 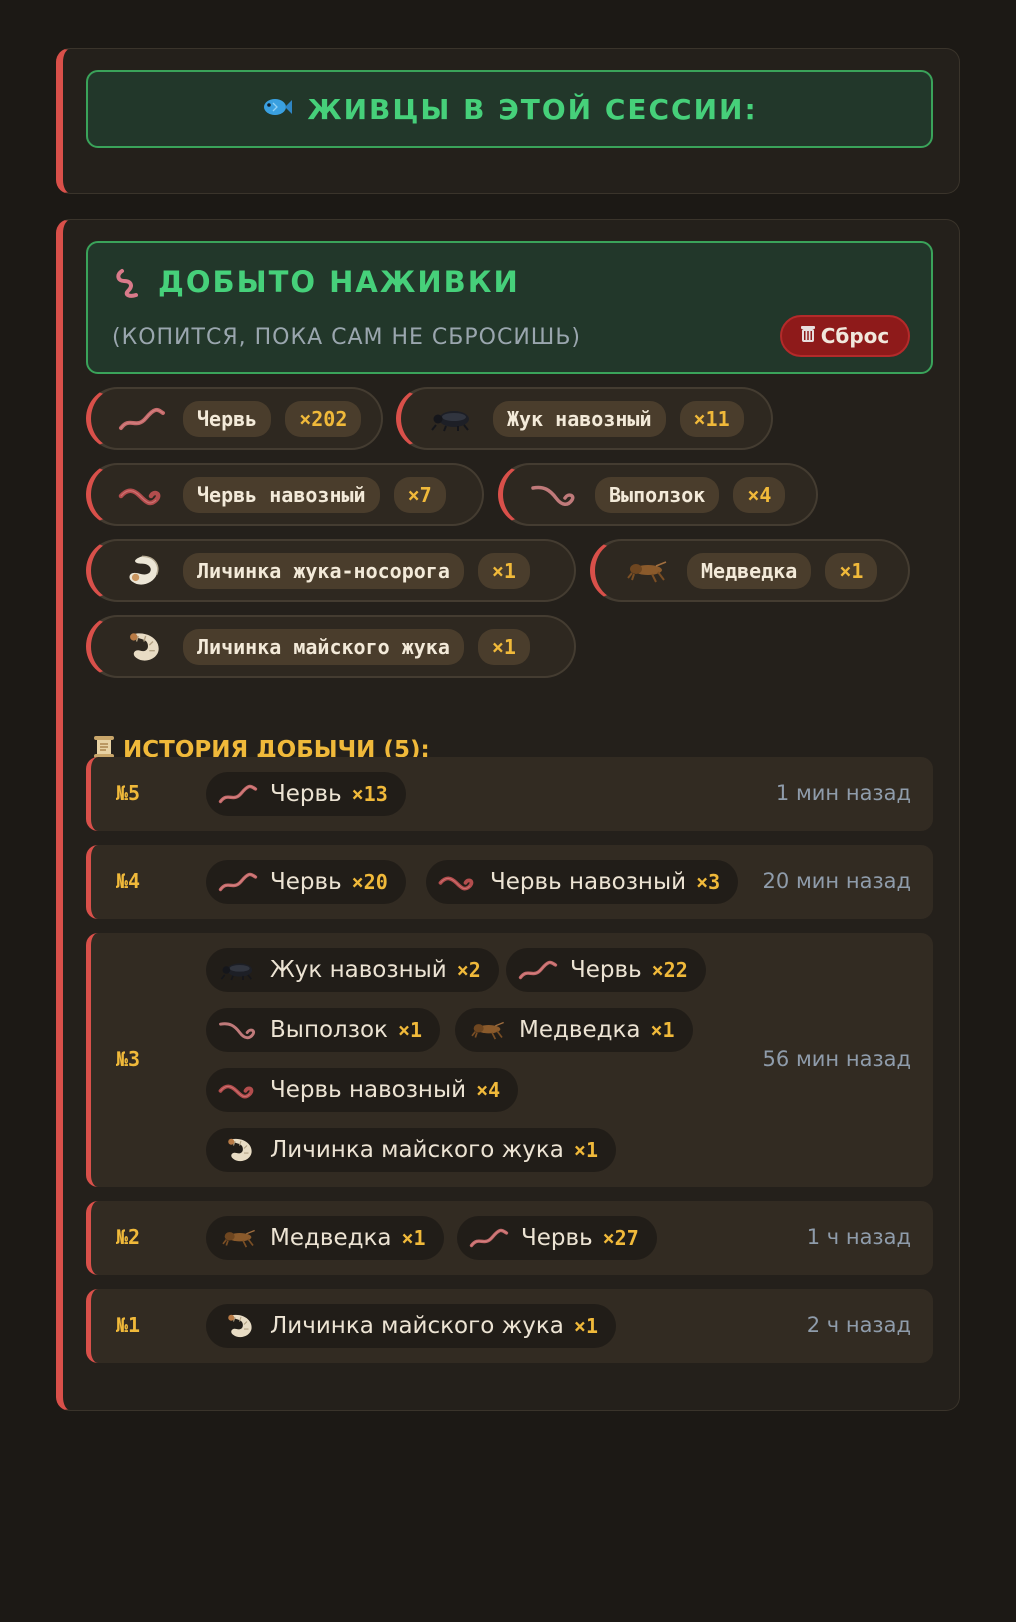 I want to click on bait-item-count: ×202, so click(x=323, y=418).